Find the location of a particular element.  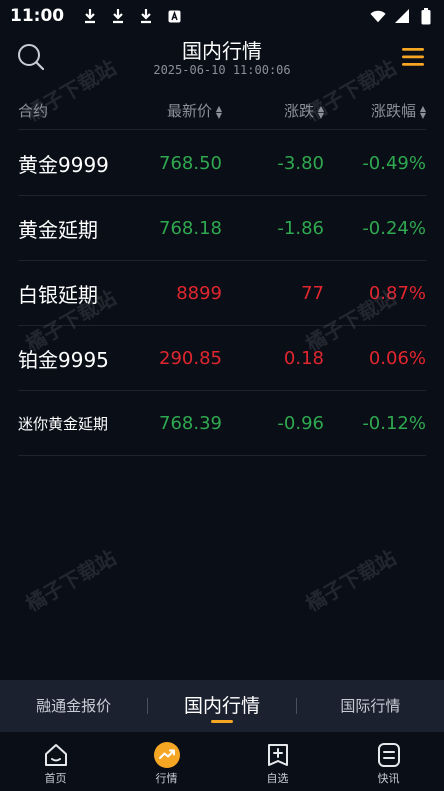

home-icon is located at coordinates (56, 755).